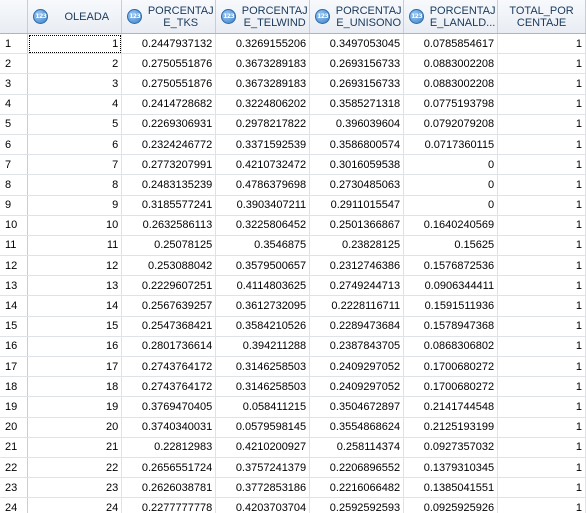 The image size is (586, 513). What do you see at coordinates (357, 44) in the screenshot?
I see `cell-unisono: 0.3497053045` at bounding box center [357, 44].